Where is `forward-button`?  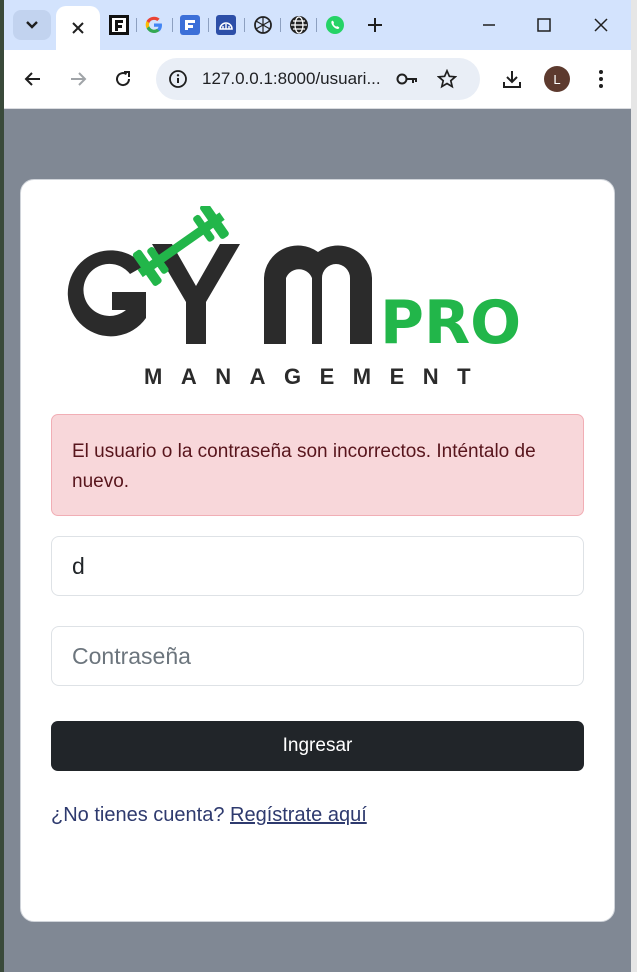 forward-button is located at coordinates (78, 79).